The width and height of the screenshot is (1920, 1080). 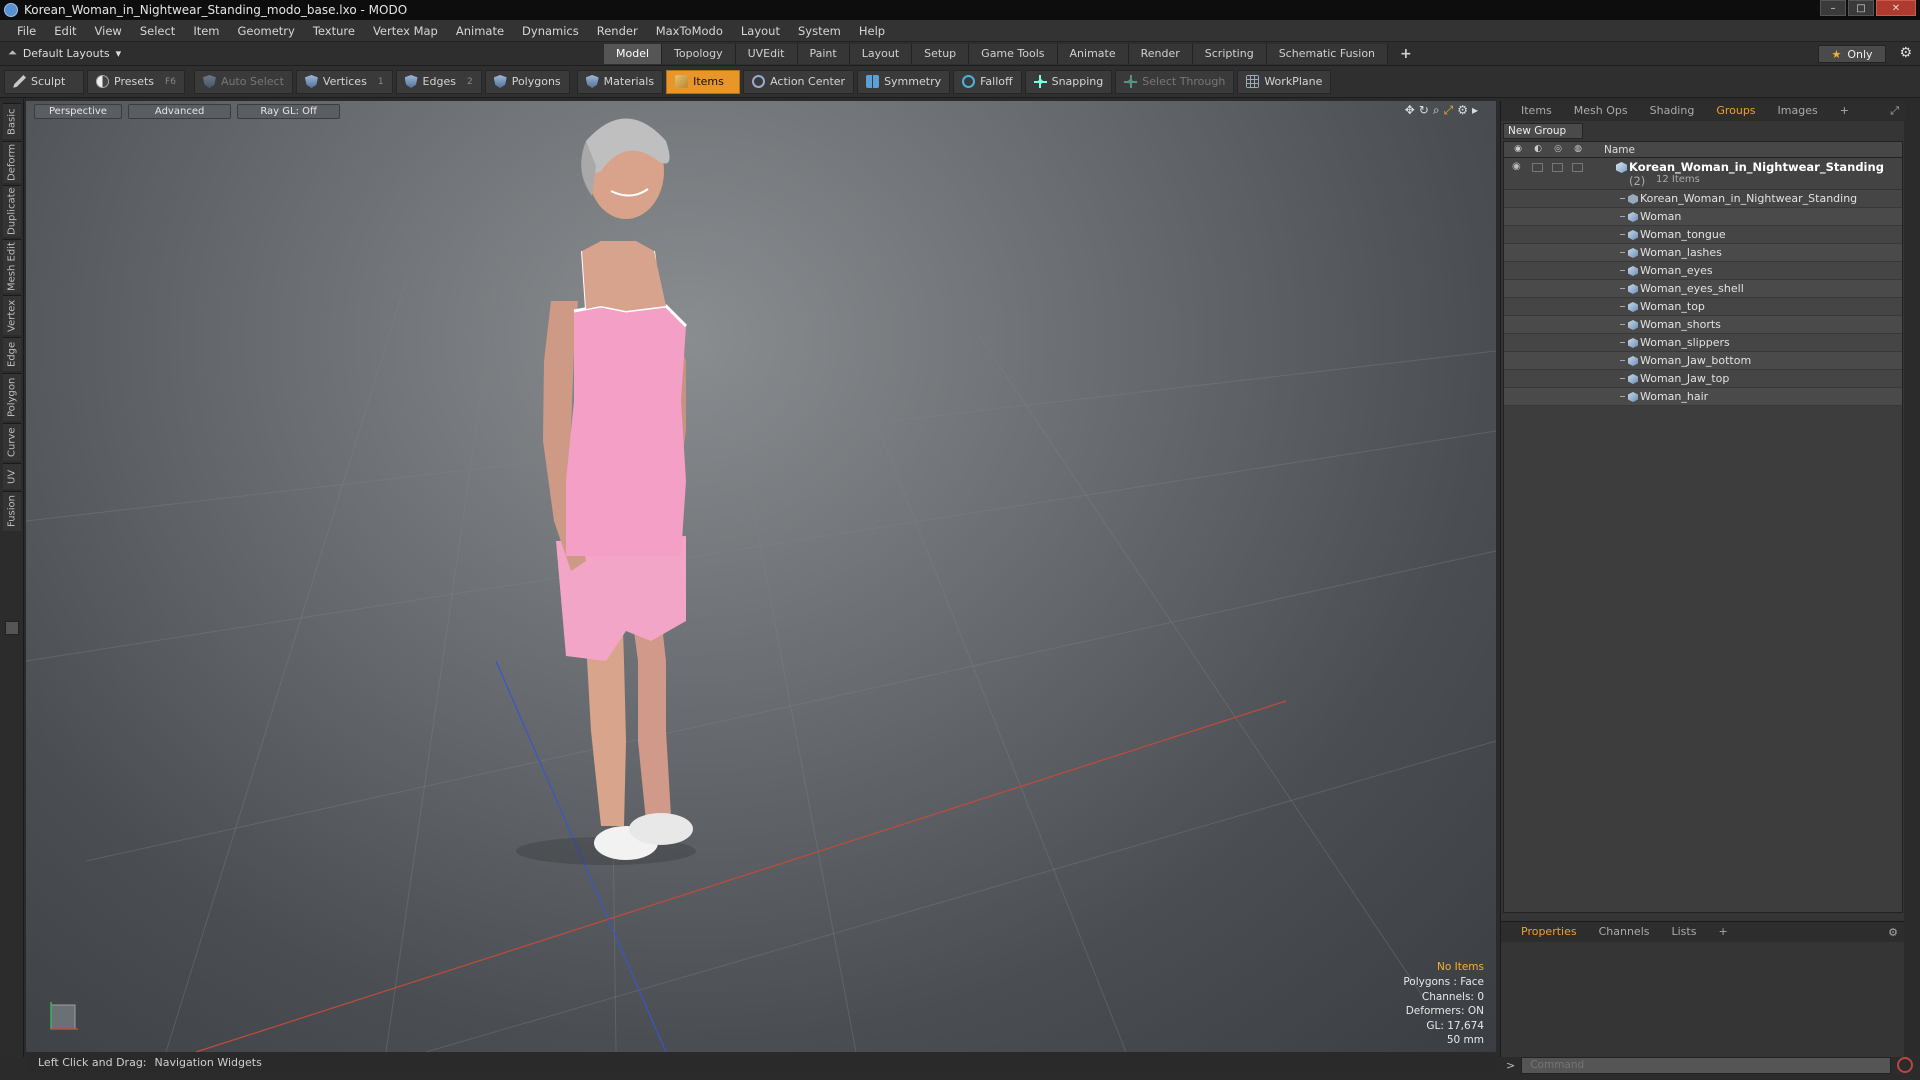 What do you see at coordinates (1536, 111) in the screenshot?
I see `tab-items: Items` at bounding box center [1536, 111].